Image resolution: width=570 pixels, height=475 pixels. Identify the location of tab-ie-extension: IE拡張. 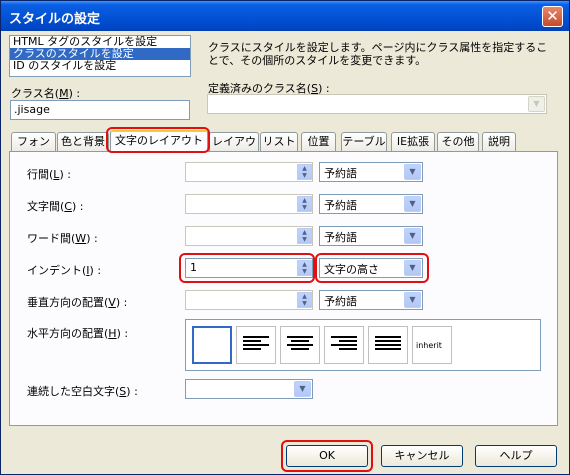
(413, 141).